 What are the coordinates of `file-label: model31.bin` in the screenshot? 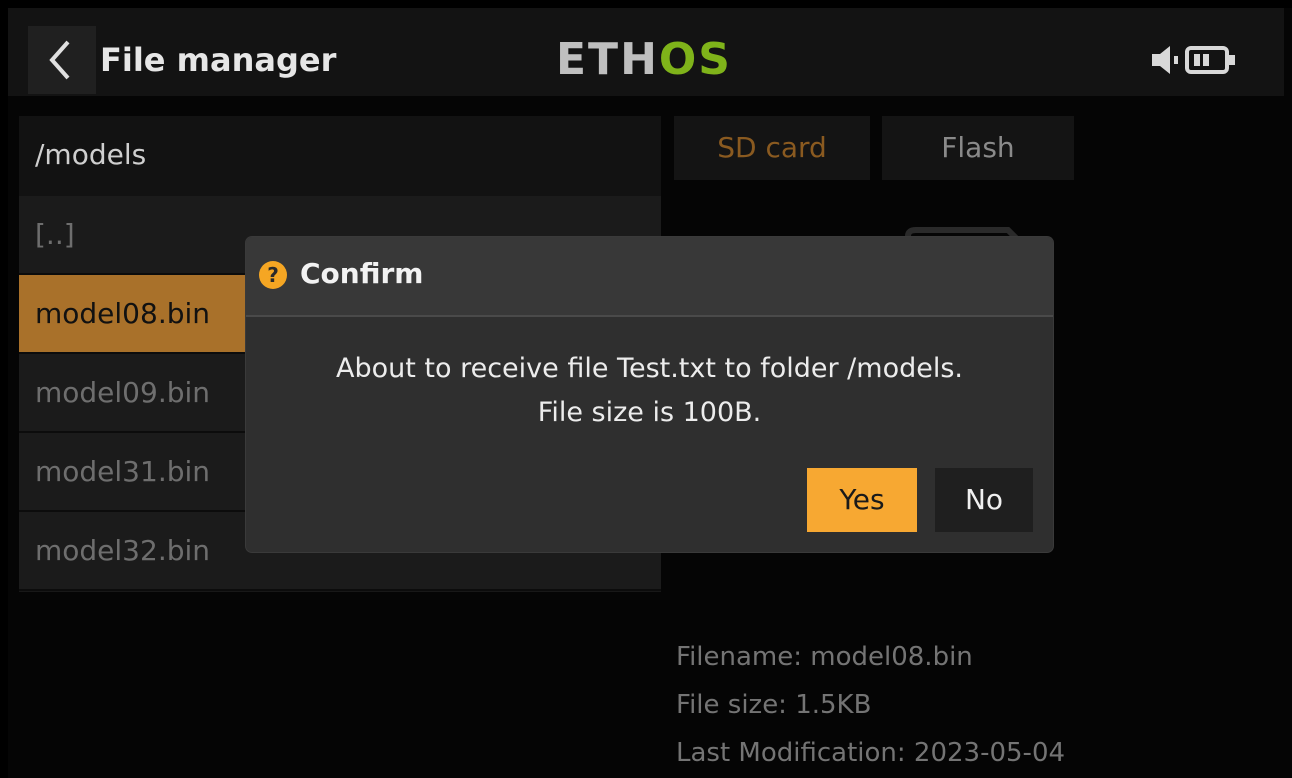 It's located at (123, 471).